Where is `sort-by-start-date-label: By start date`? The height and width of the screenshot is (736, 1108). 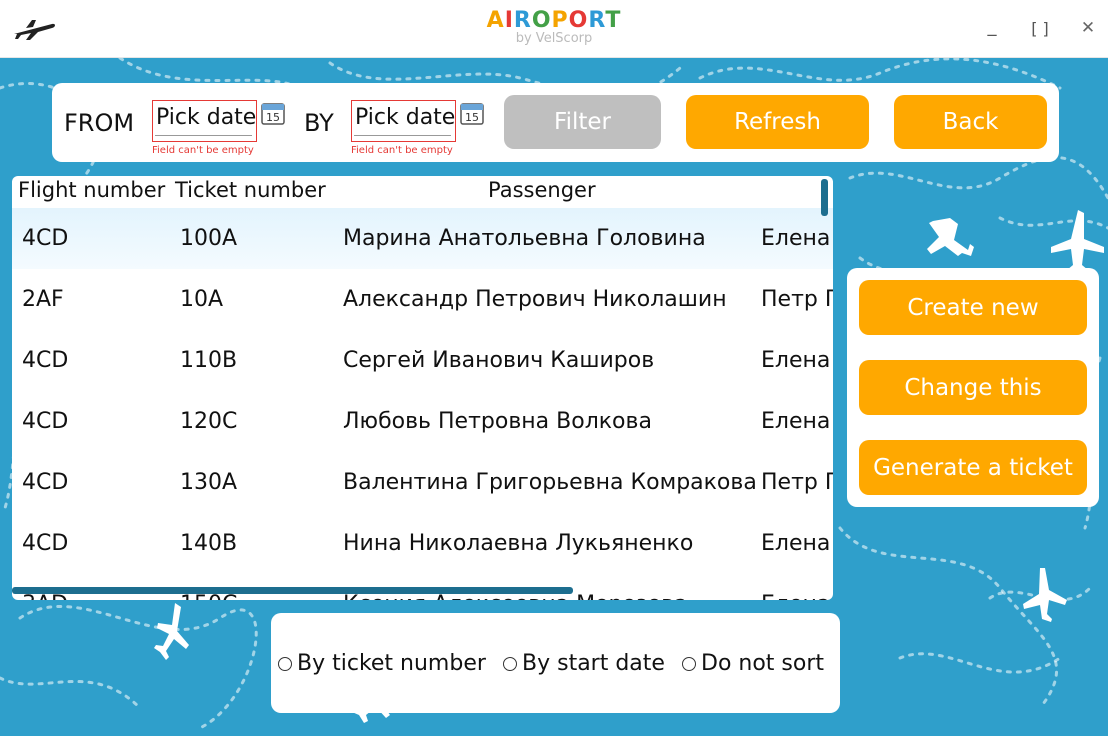 sort-by-start-date-label: By start date is located at coordinates (593, 663).